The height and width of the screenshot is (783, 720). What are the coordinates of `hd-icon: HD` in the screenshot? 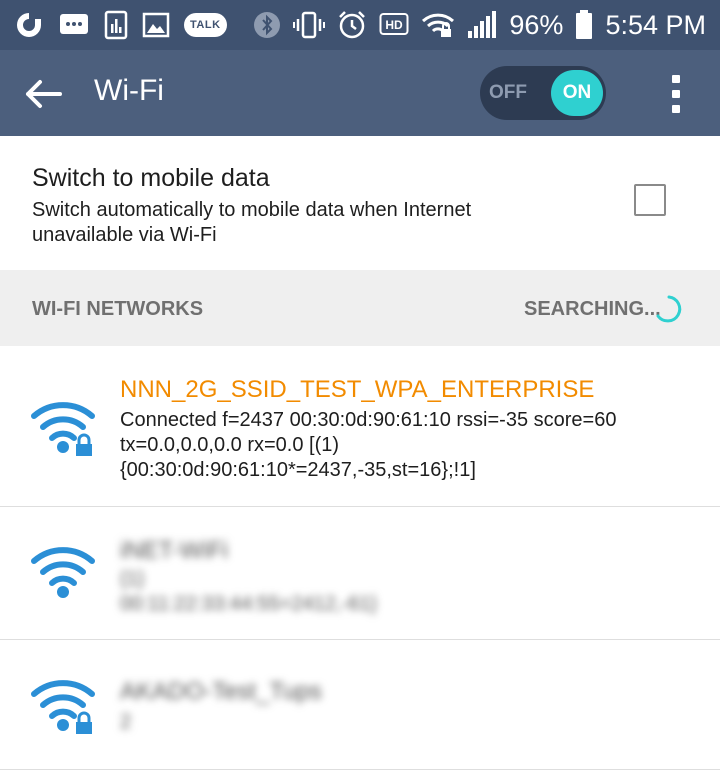 It's located at (394, 25).